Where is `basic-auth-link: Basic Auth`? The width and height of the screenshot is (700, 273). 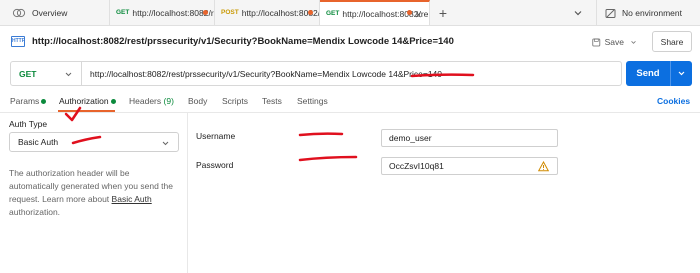
basic-auth-link: Basic Auth is located at coordinates (132, 199).